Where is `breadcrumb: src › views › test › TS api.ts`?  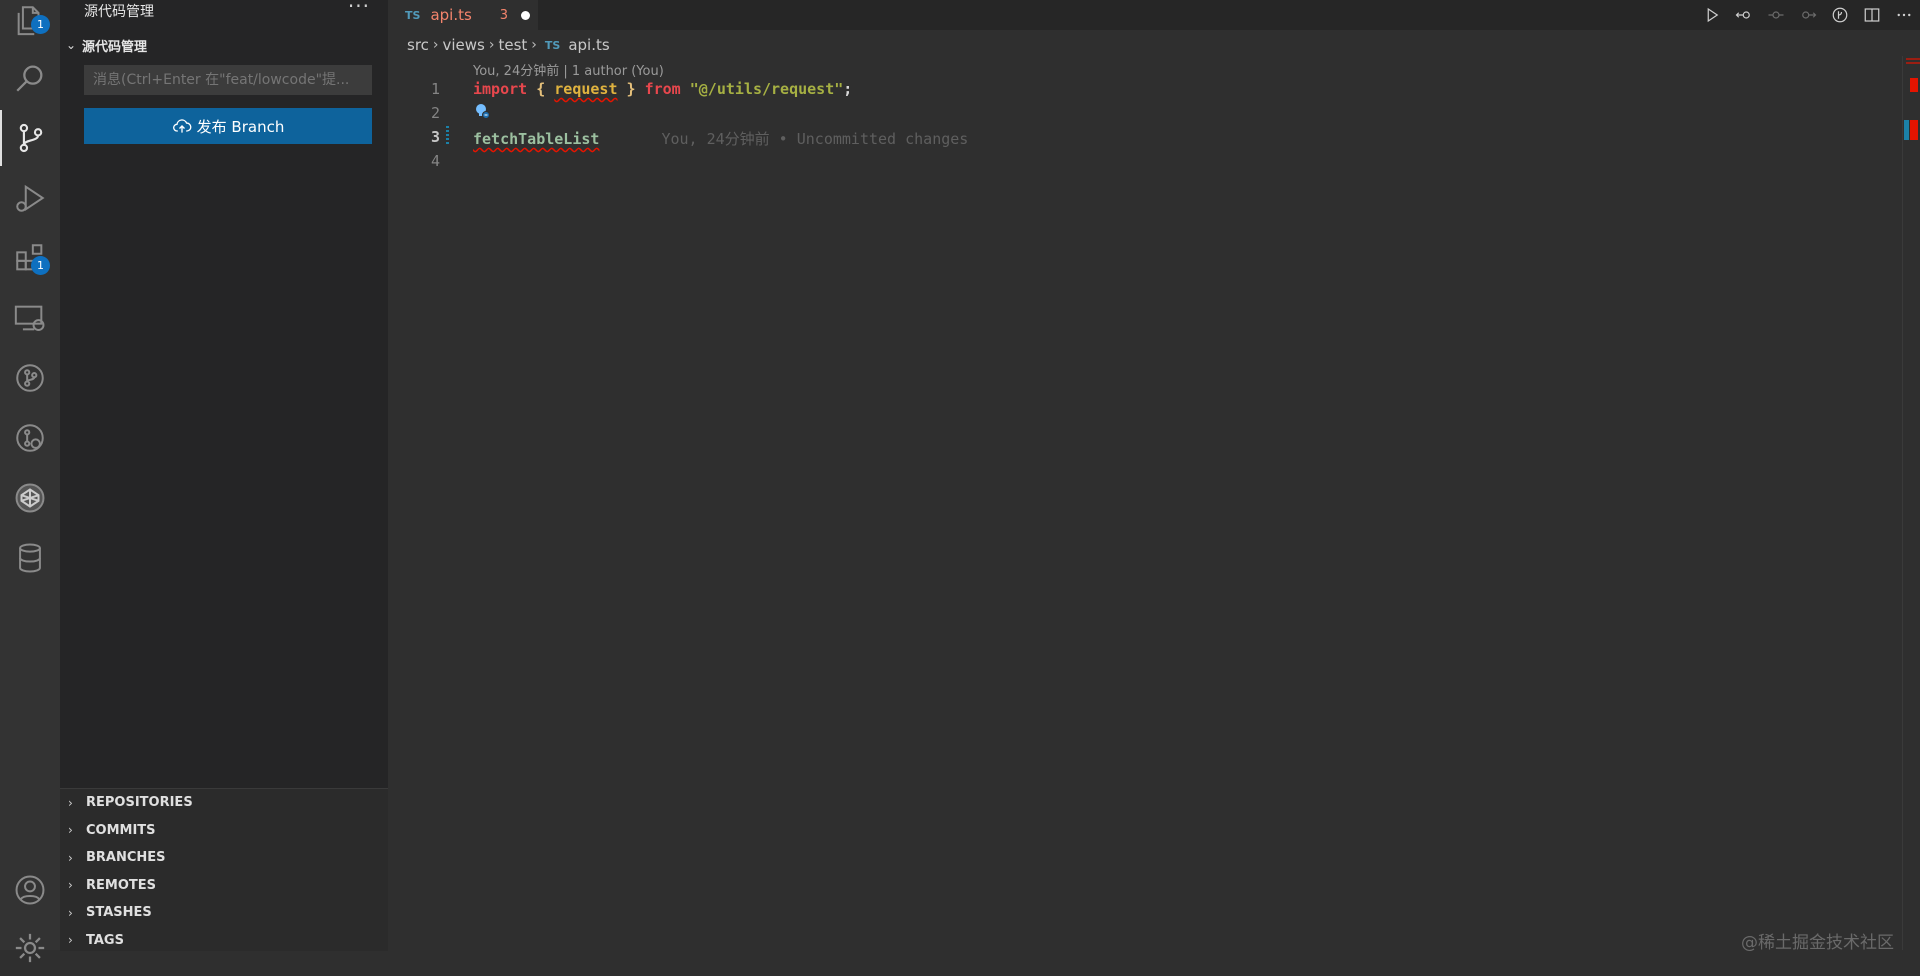
breadcrumb: src › views › test › TS api.ts is located at coordinates (508, 45).